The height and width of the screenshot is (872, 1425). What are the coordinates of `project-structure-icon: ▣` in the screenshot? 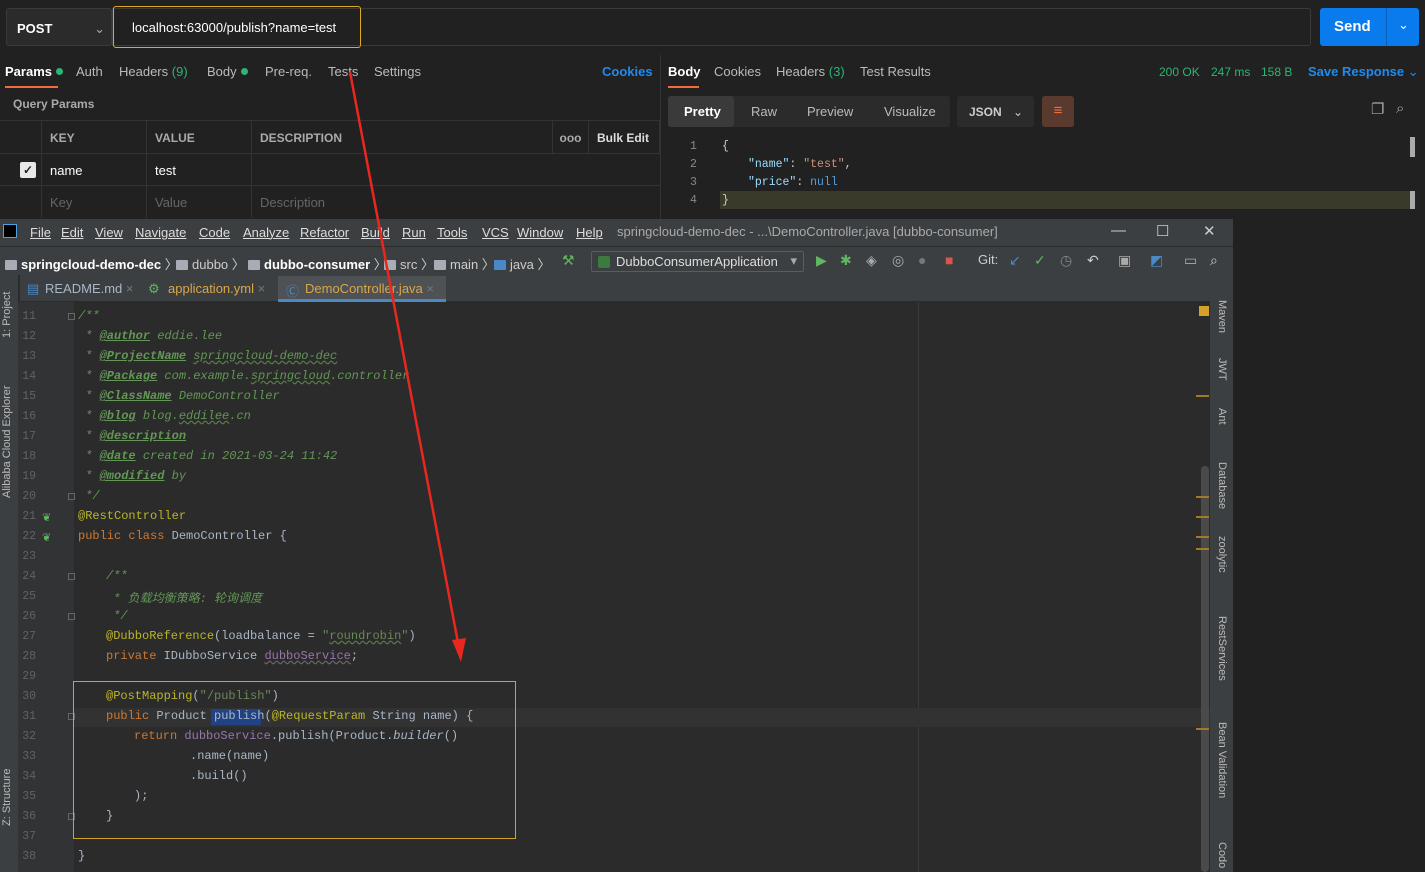 It's located at (1124, 260).